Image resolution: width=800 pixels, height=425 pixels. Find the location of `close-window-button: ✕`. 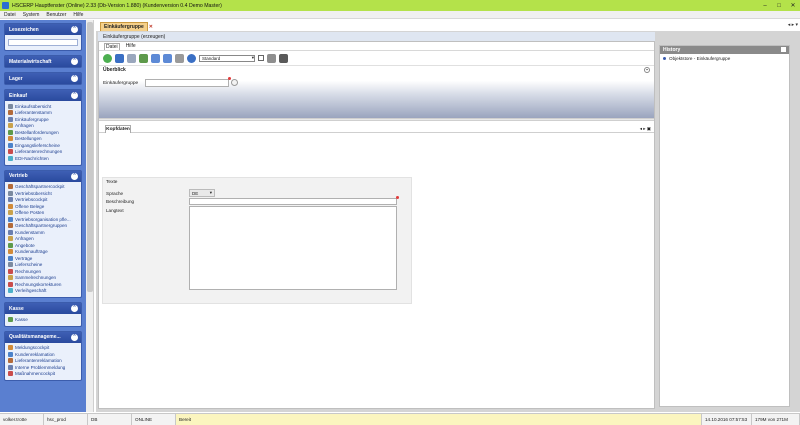

close-window-button: ✕ is located at coordinates (793, 5).